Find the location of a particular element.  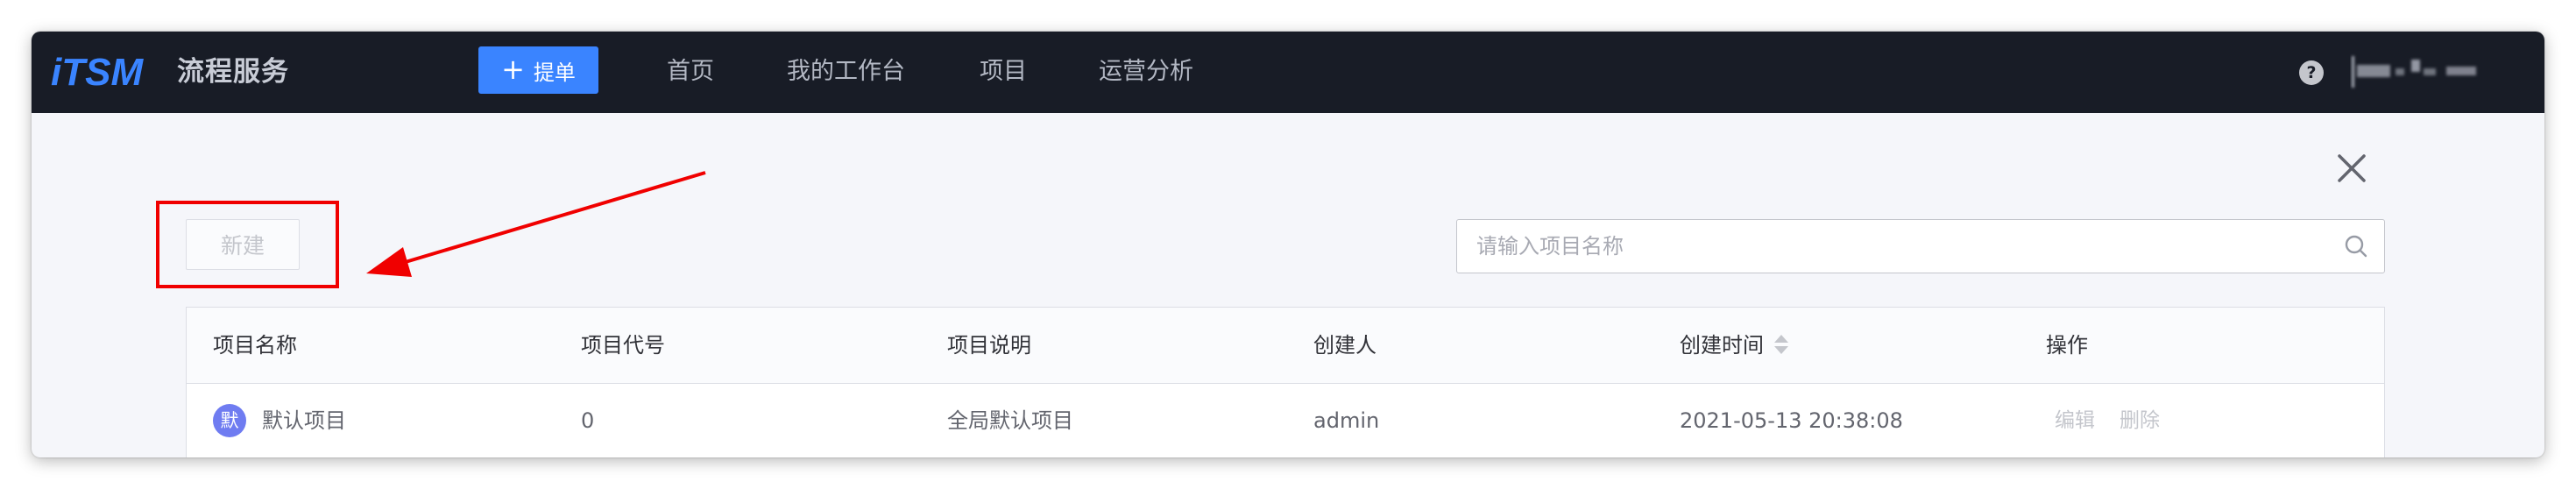

column-header-project-description: 项目说明 is located at coordinates (989, 346).